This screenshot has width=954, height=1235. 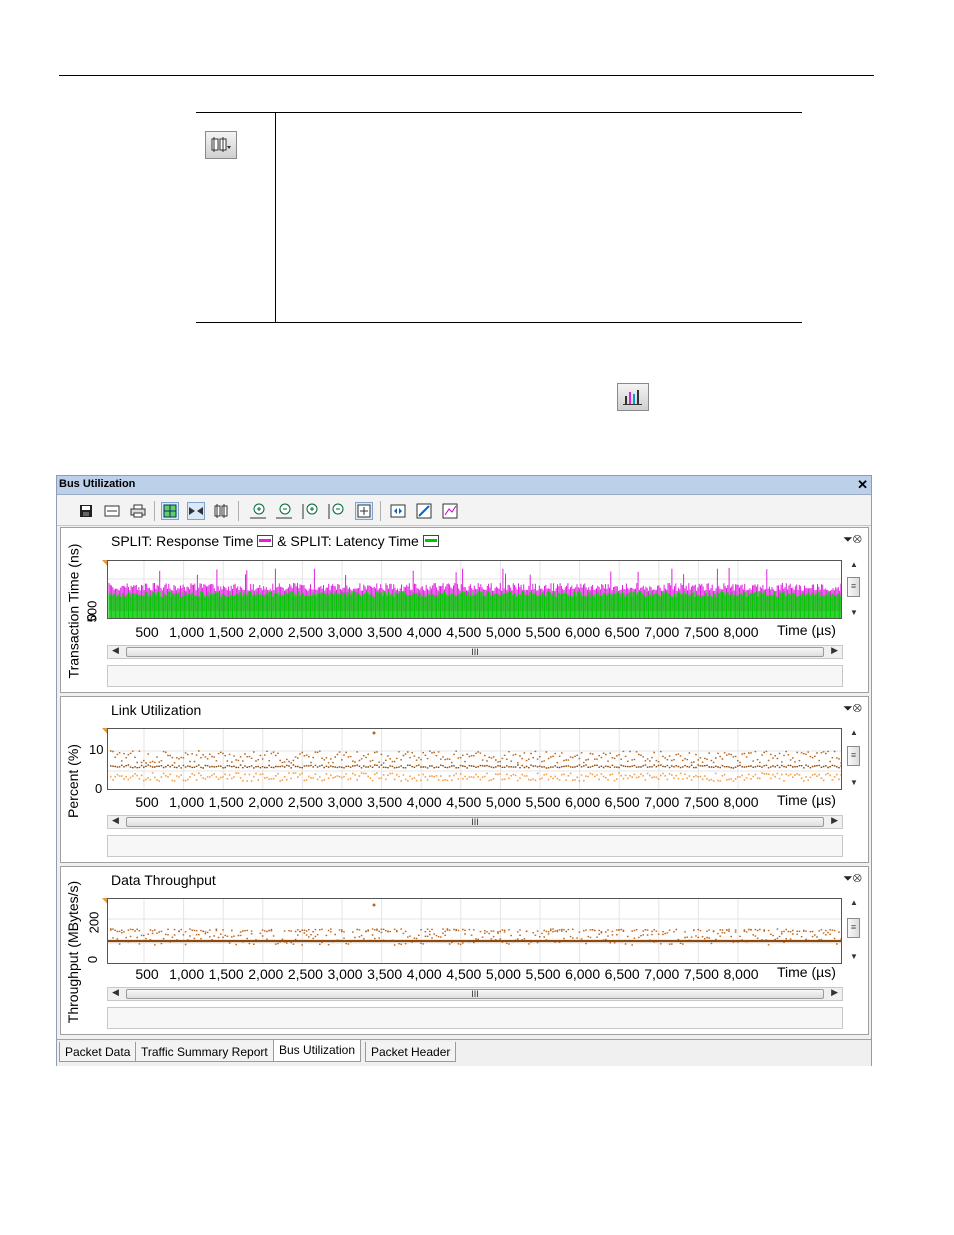 What do you see at coordinates (475, 766) in the screenshot?
I see `utilization-mid-series` at bounding box center [475, 766].